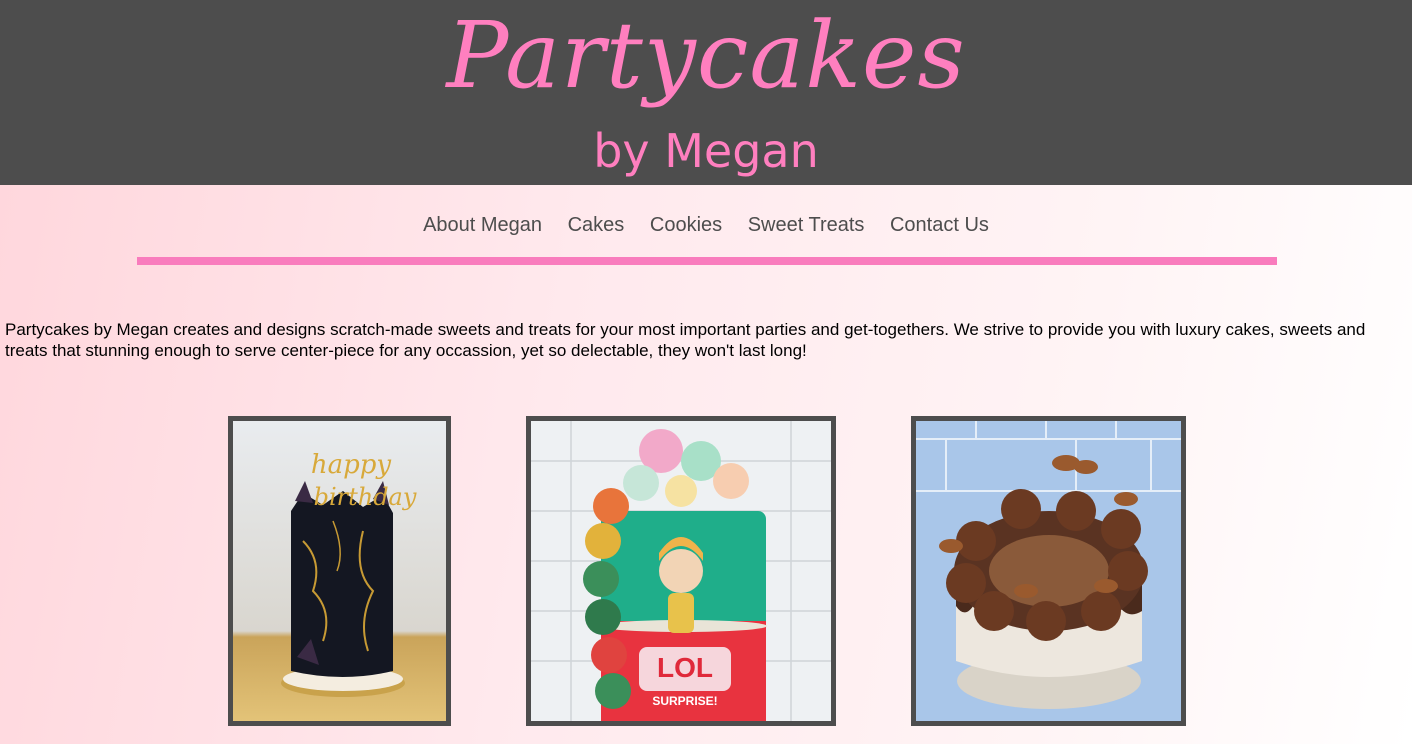  I want to click on black-gold-cake-image: happy birthday, so click(339, 571).